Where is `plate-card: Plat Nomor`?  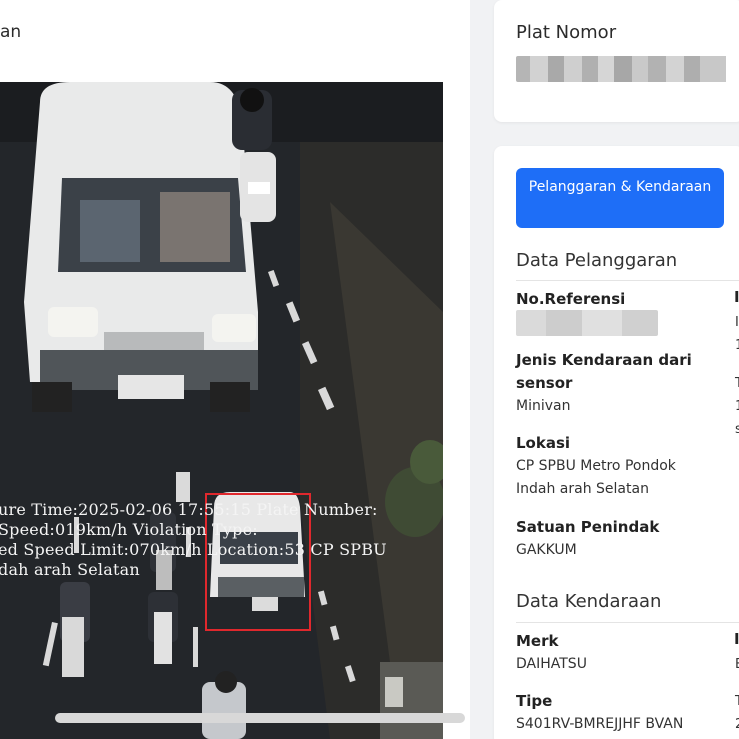
plate-card: Plat Nomor is located at coordinates (616, 61).